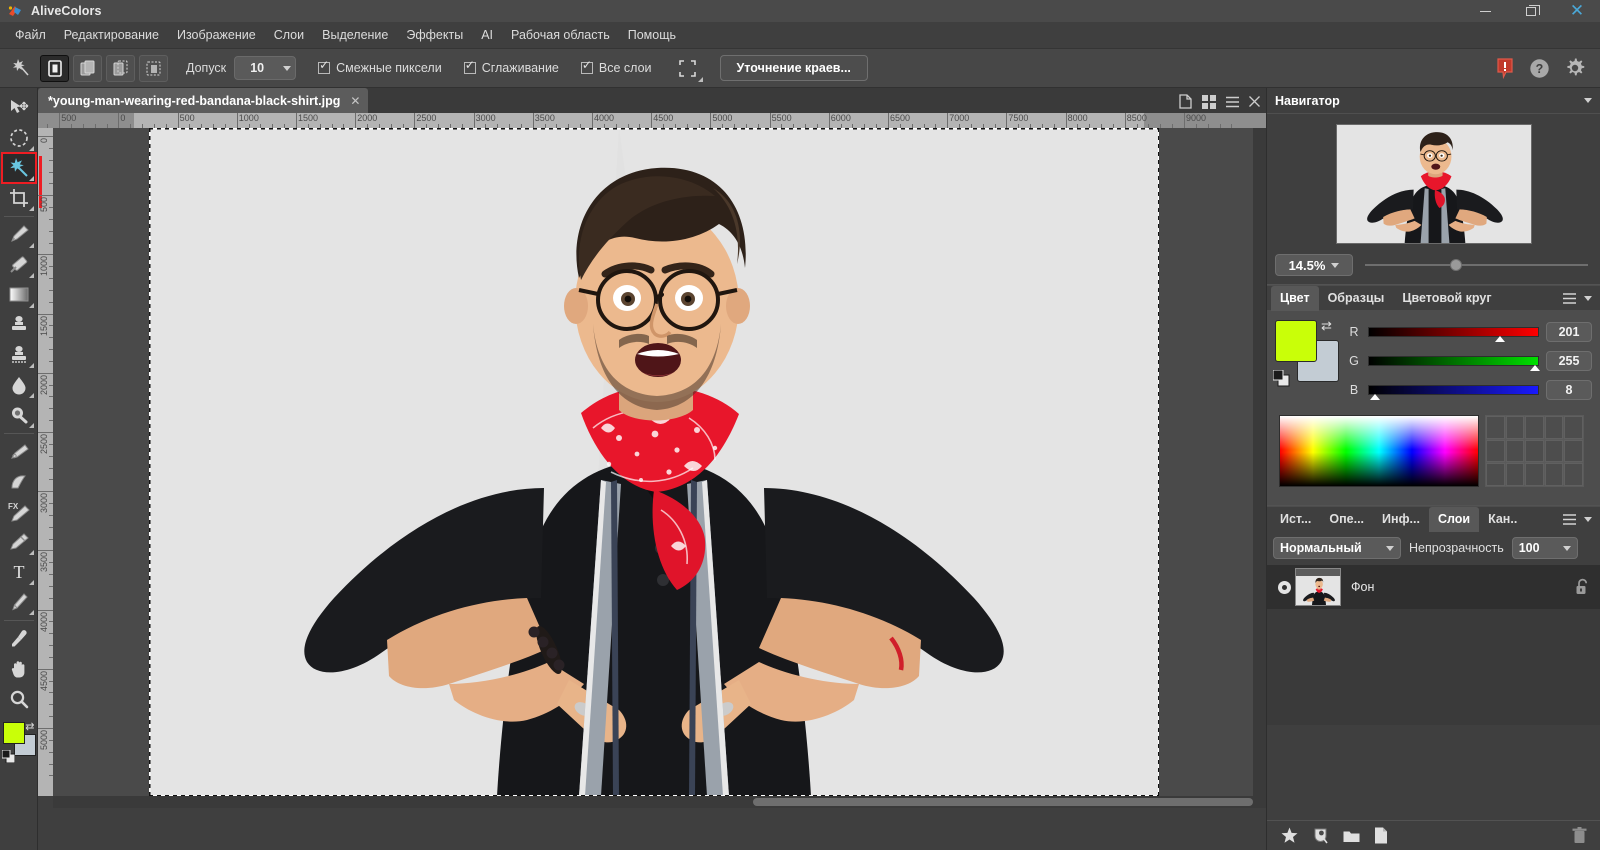 The image size is (1600, 850). Describe the element at coordinates (1296, 341) in the screenshot. I see `foreground-color-swatch` at that location.